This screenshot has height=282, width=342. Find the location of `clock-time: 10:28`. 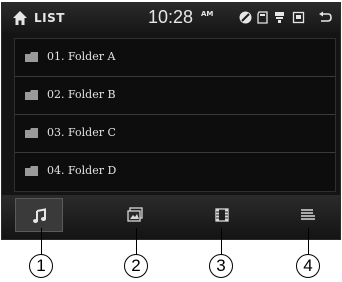

clock-time: 10:28 is located at coordinates (171, 17).